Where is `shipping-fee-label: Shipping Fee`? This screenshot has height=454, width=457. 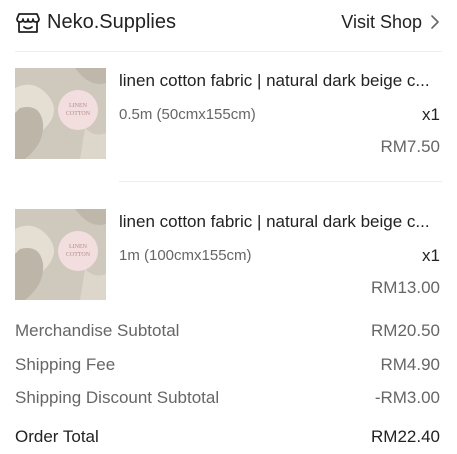
shipping-fee-label: Shipping Fee is located at coordinates (65, 364).